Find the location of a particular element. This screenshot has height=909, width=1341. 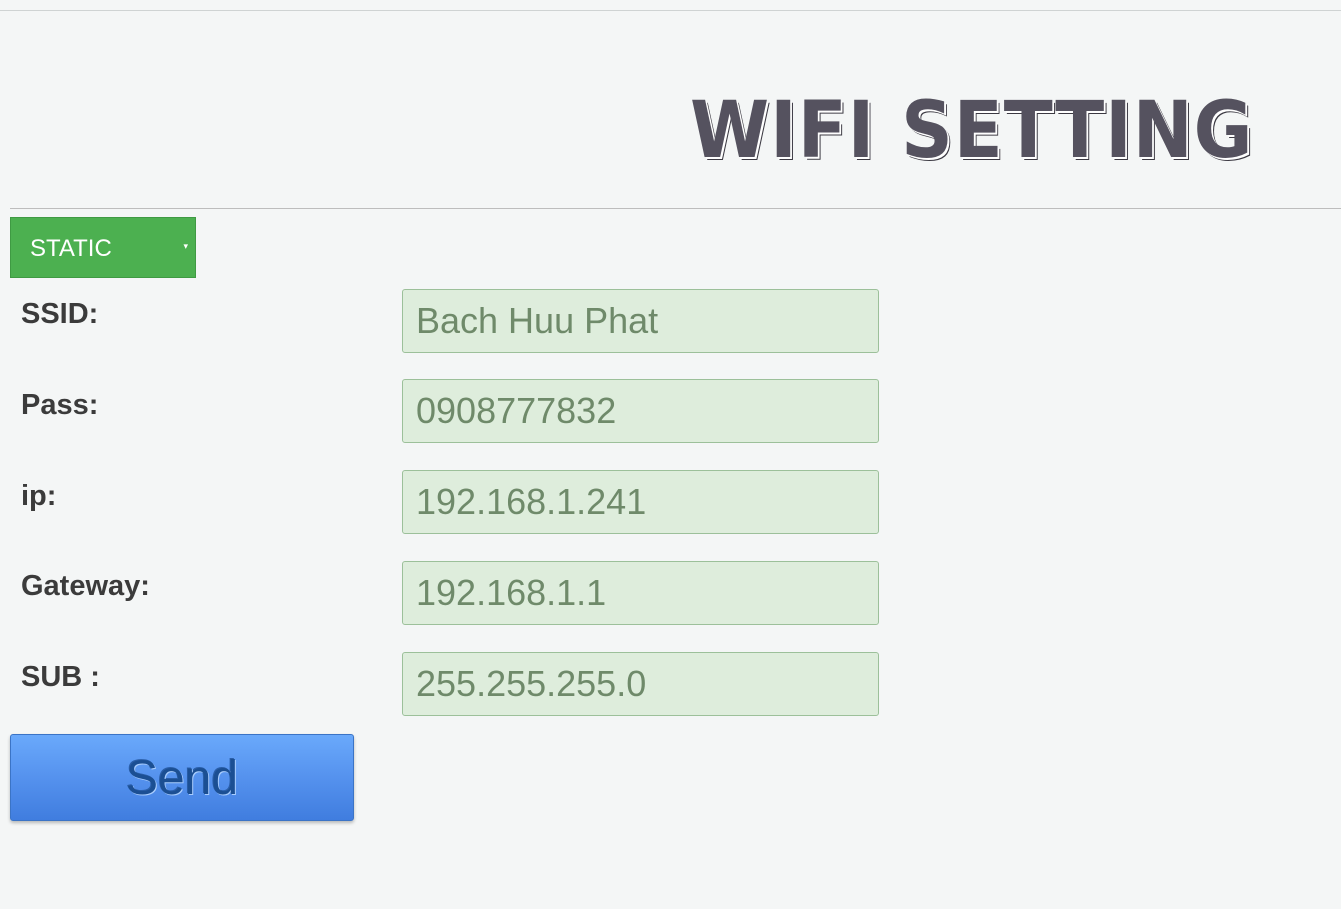

header-divider is located at coordinates (675, 208).